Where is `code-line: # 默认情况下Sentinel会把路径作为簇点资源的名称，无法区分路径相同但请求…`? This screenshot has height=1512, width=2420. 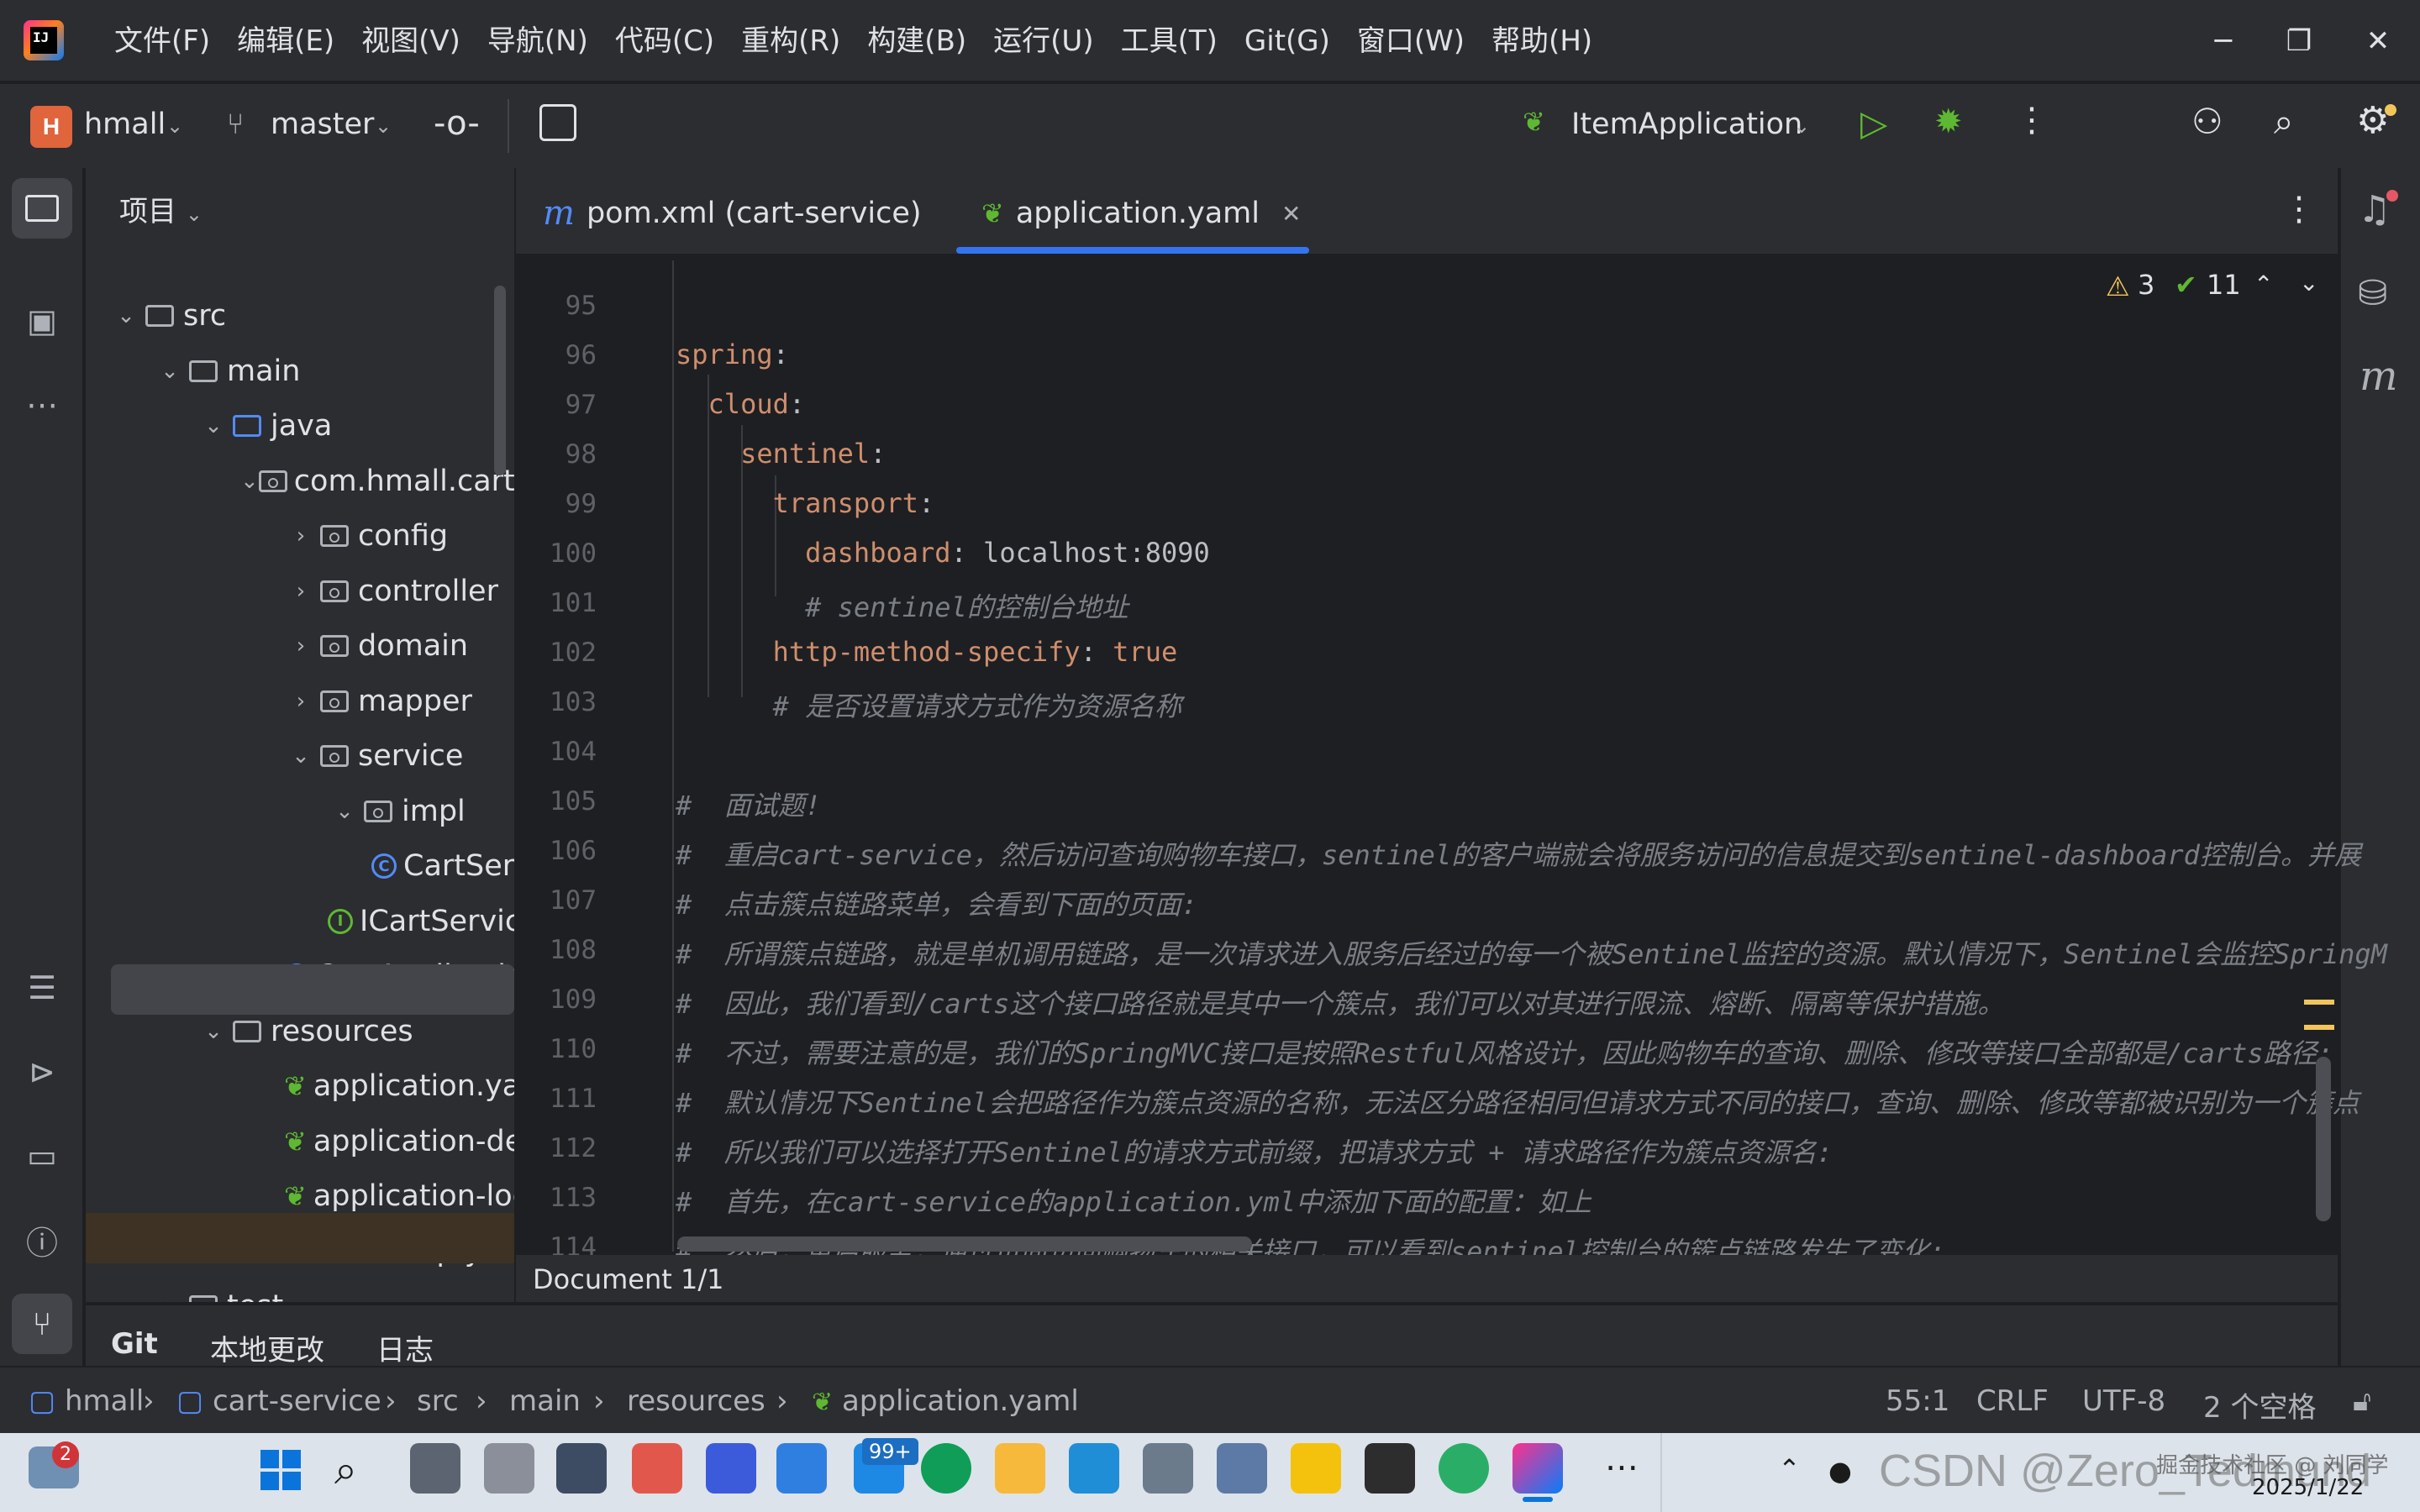
code-line: # 默认情况下Sentinel会把路径作为簇点资源的名称，无法区分路径相同但请求… is located at coordinates (1518, 1101).